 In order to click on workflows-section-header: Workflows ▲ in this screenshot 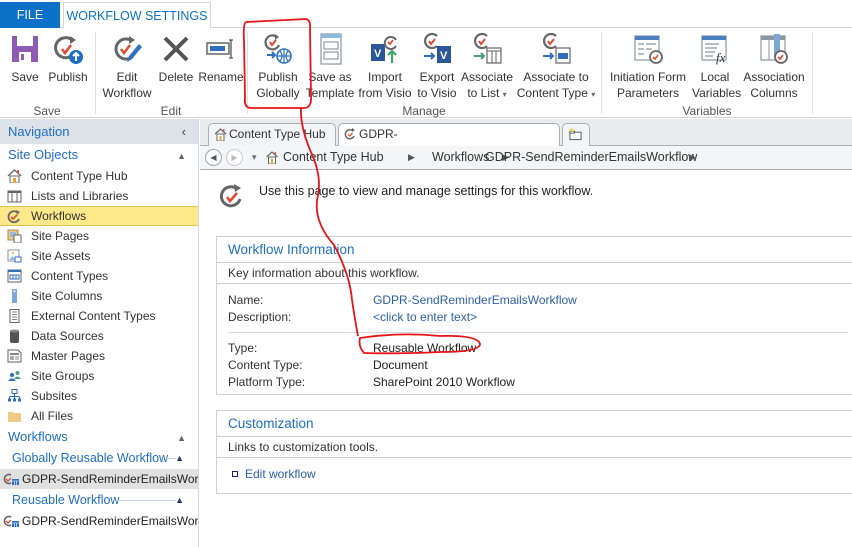, I will do `click(99, 437)`.